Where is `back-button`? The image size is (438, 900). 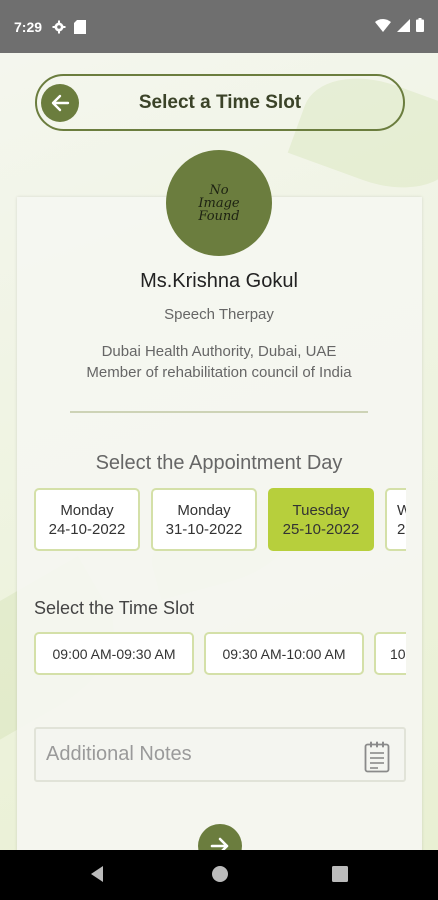 back-button is located at coordinates (60, 103).